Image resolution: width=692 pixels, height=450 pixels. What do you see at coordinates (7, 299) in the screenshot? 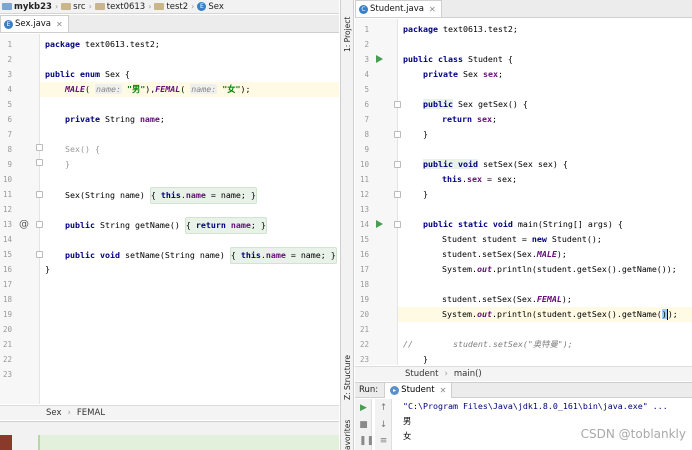
I see `line-number: 18` at bounding box center [7, 299].